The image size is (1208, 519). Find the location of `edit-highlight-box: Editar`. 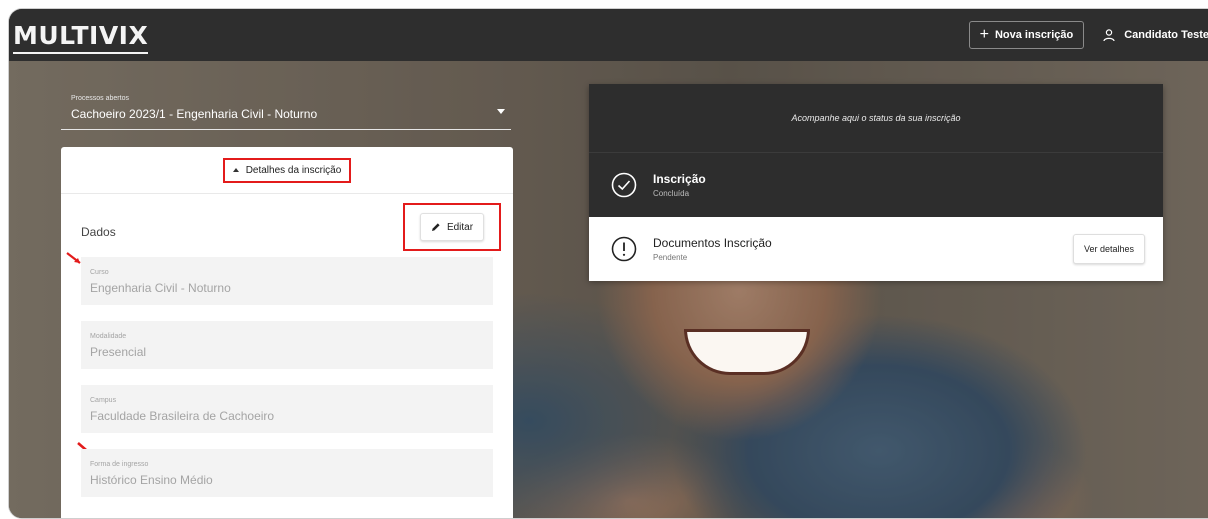

edit-highlight-box: Editar is located at coordinates (452, 227).